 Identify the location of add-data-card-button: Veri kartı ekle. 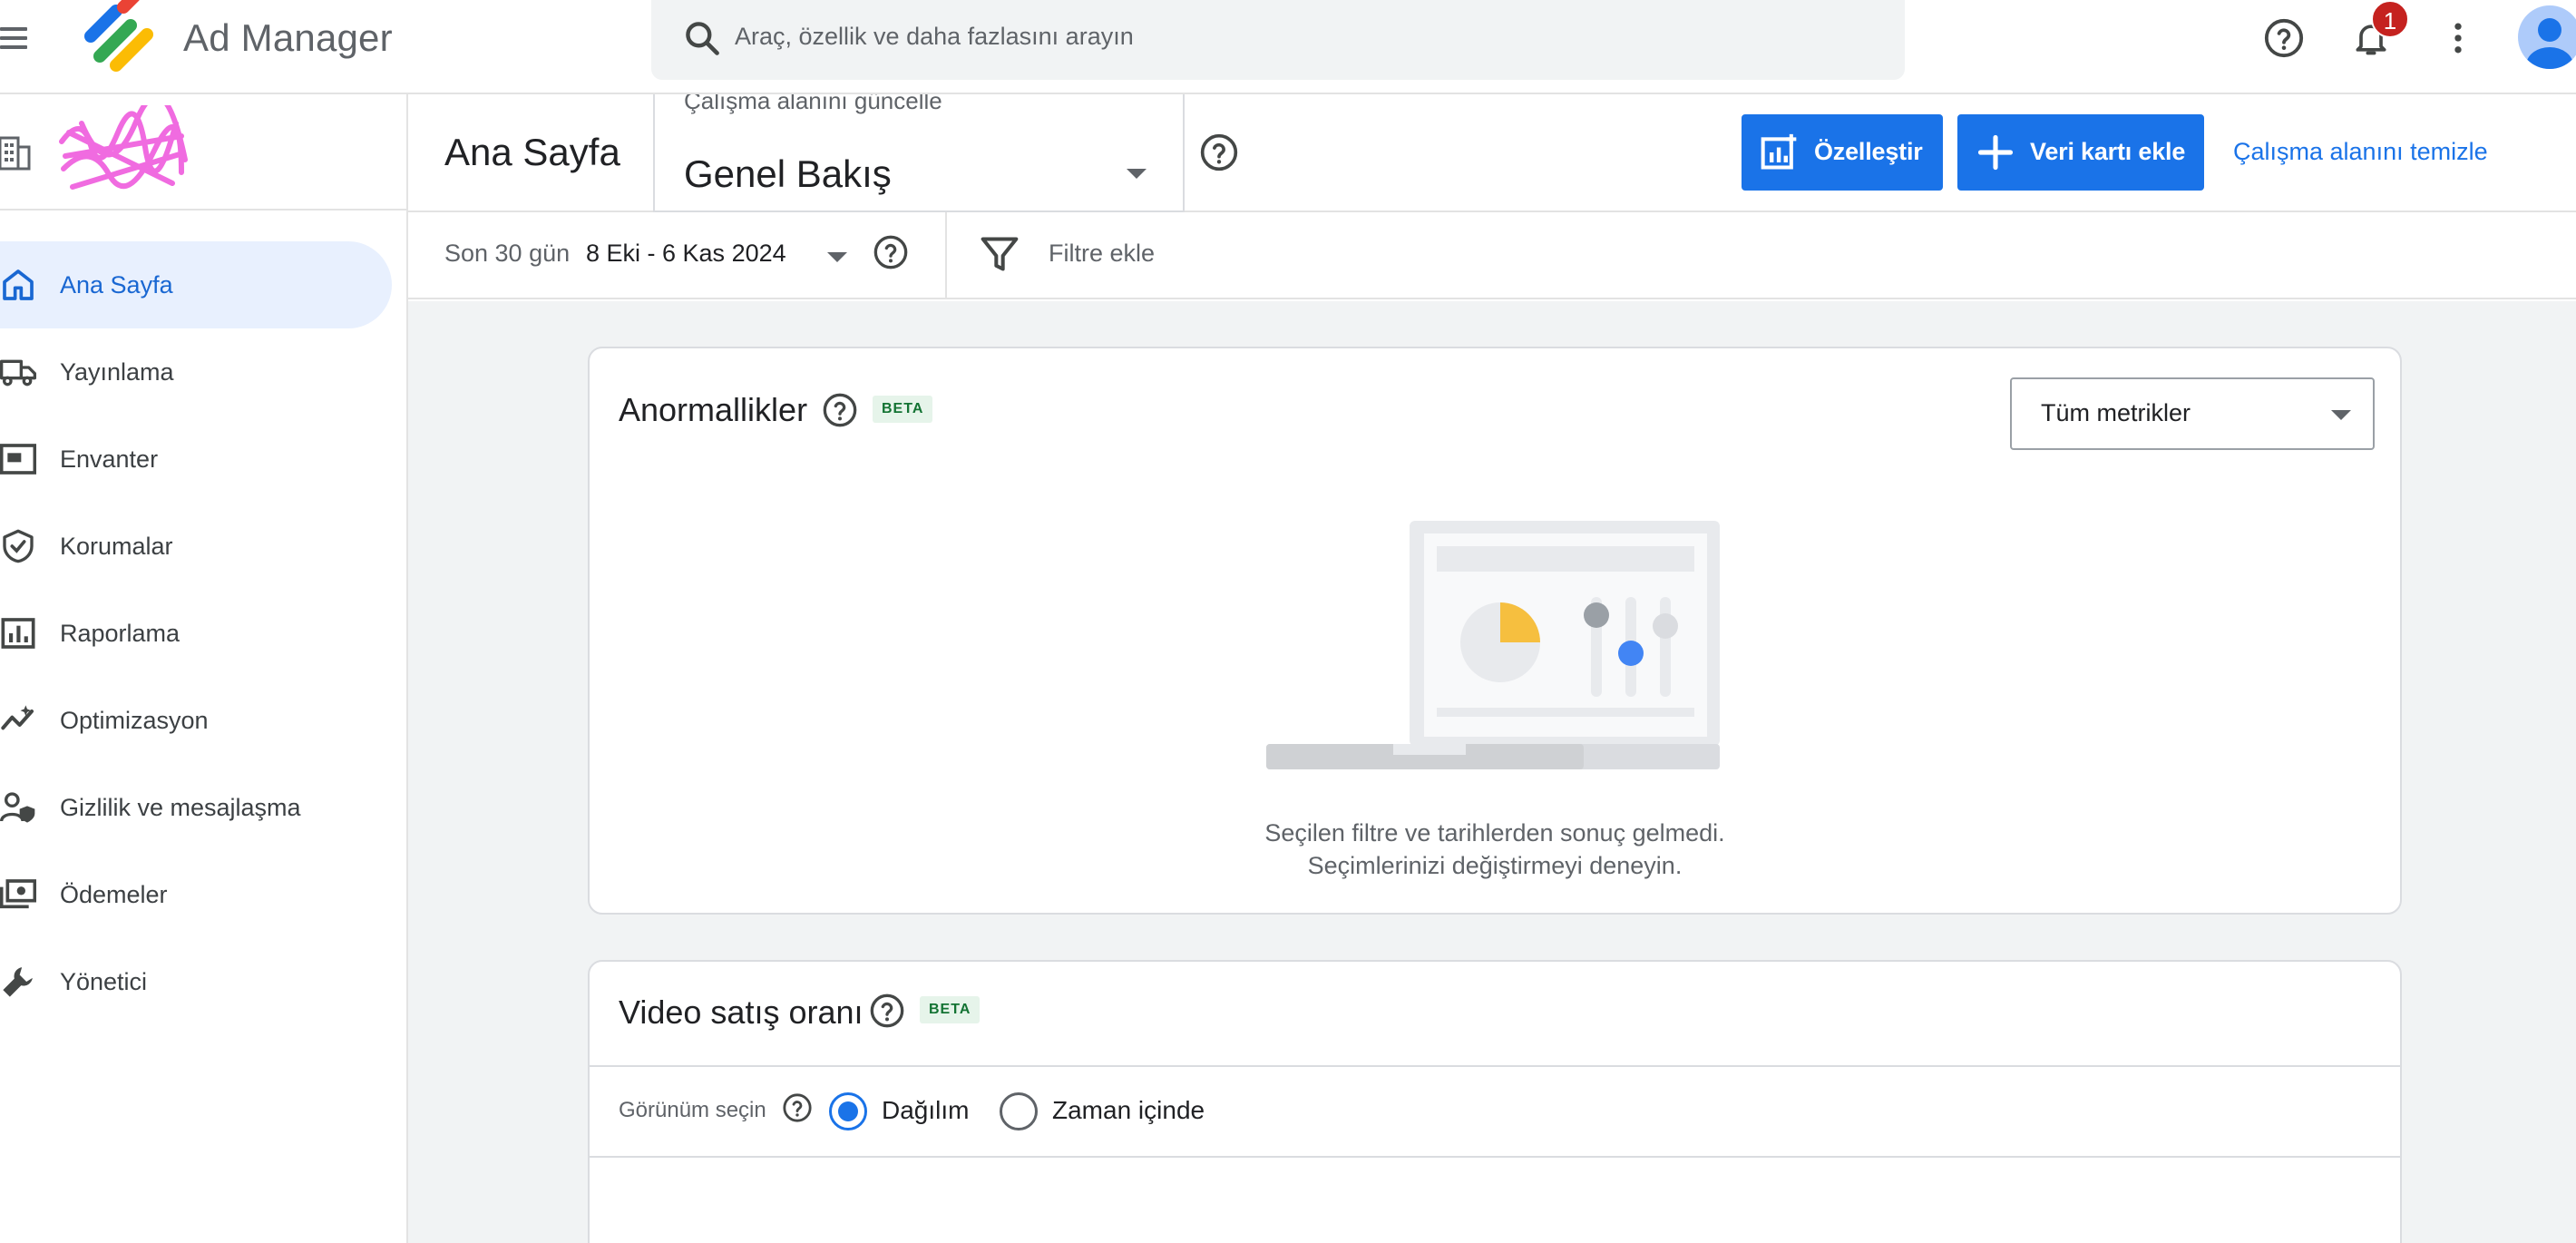
(2080, 152).